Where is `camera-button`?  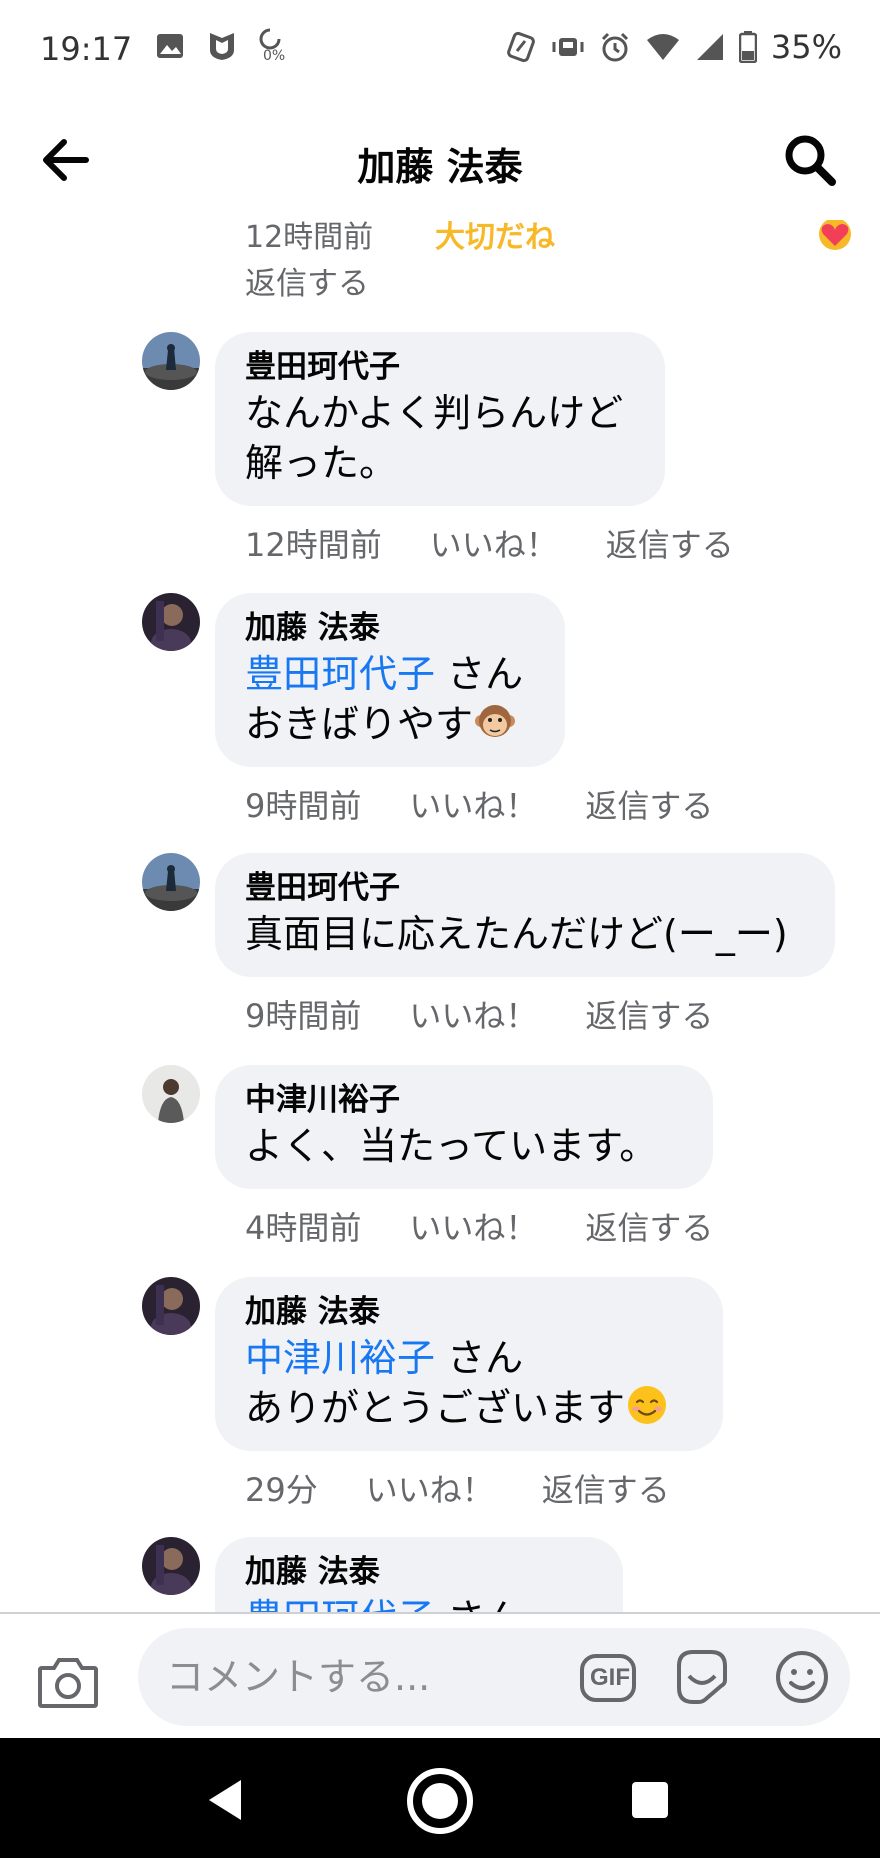
camera-button is located at coordinates (68, 1682).